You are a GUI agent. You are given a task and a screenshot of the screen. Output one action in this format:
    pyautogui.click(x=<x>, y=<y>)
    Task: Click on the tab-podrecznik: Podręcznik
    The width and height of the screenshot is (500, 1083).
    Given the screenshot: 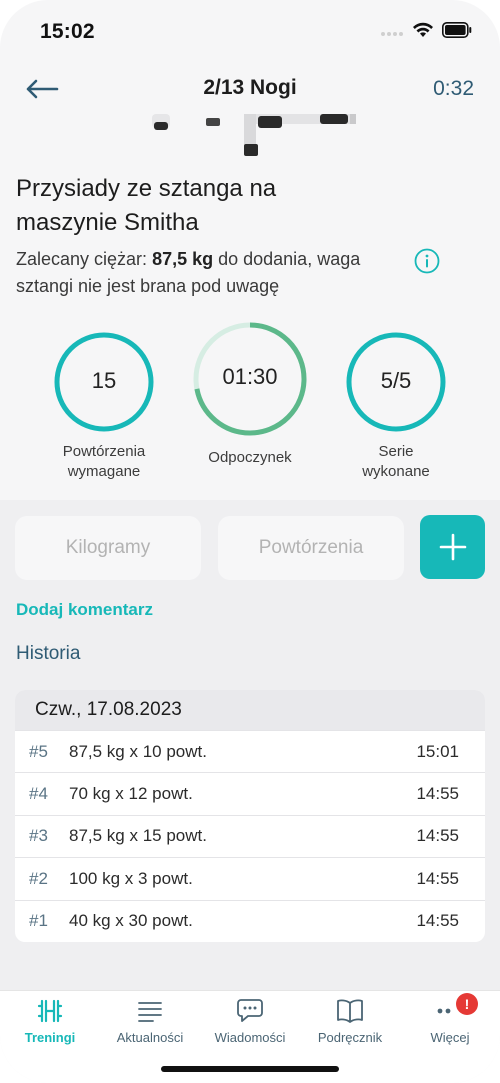 What is the action you would take?
    pyautogui.click(x=350, y=1018)
    